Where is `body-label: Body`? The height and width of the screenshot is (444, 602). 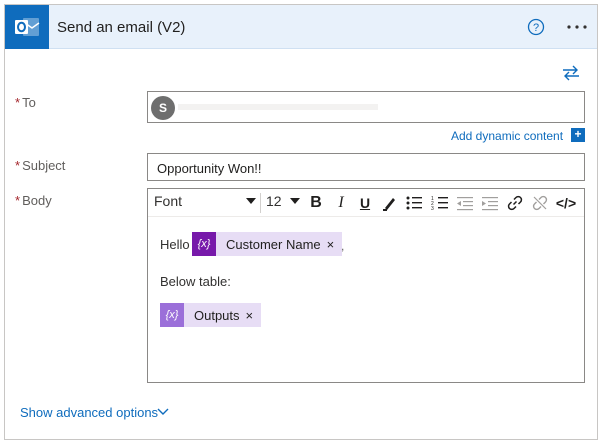 body-label: Body is located at coordinates (37, 200).